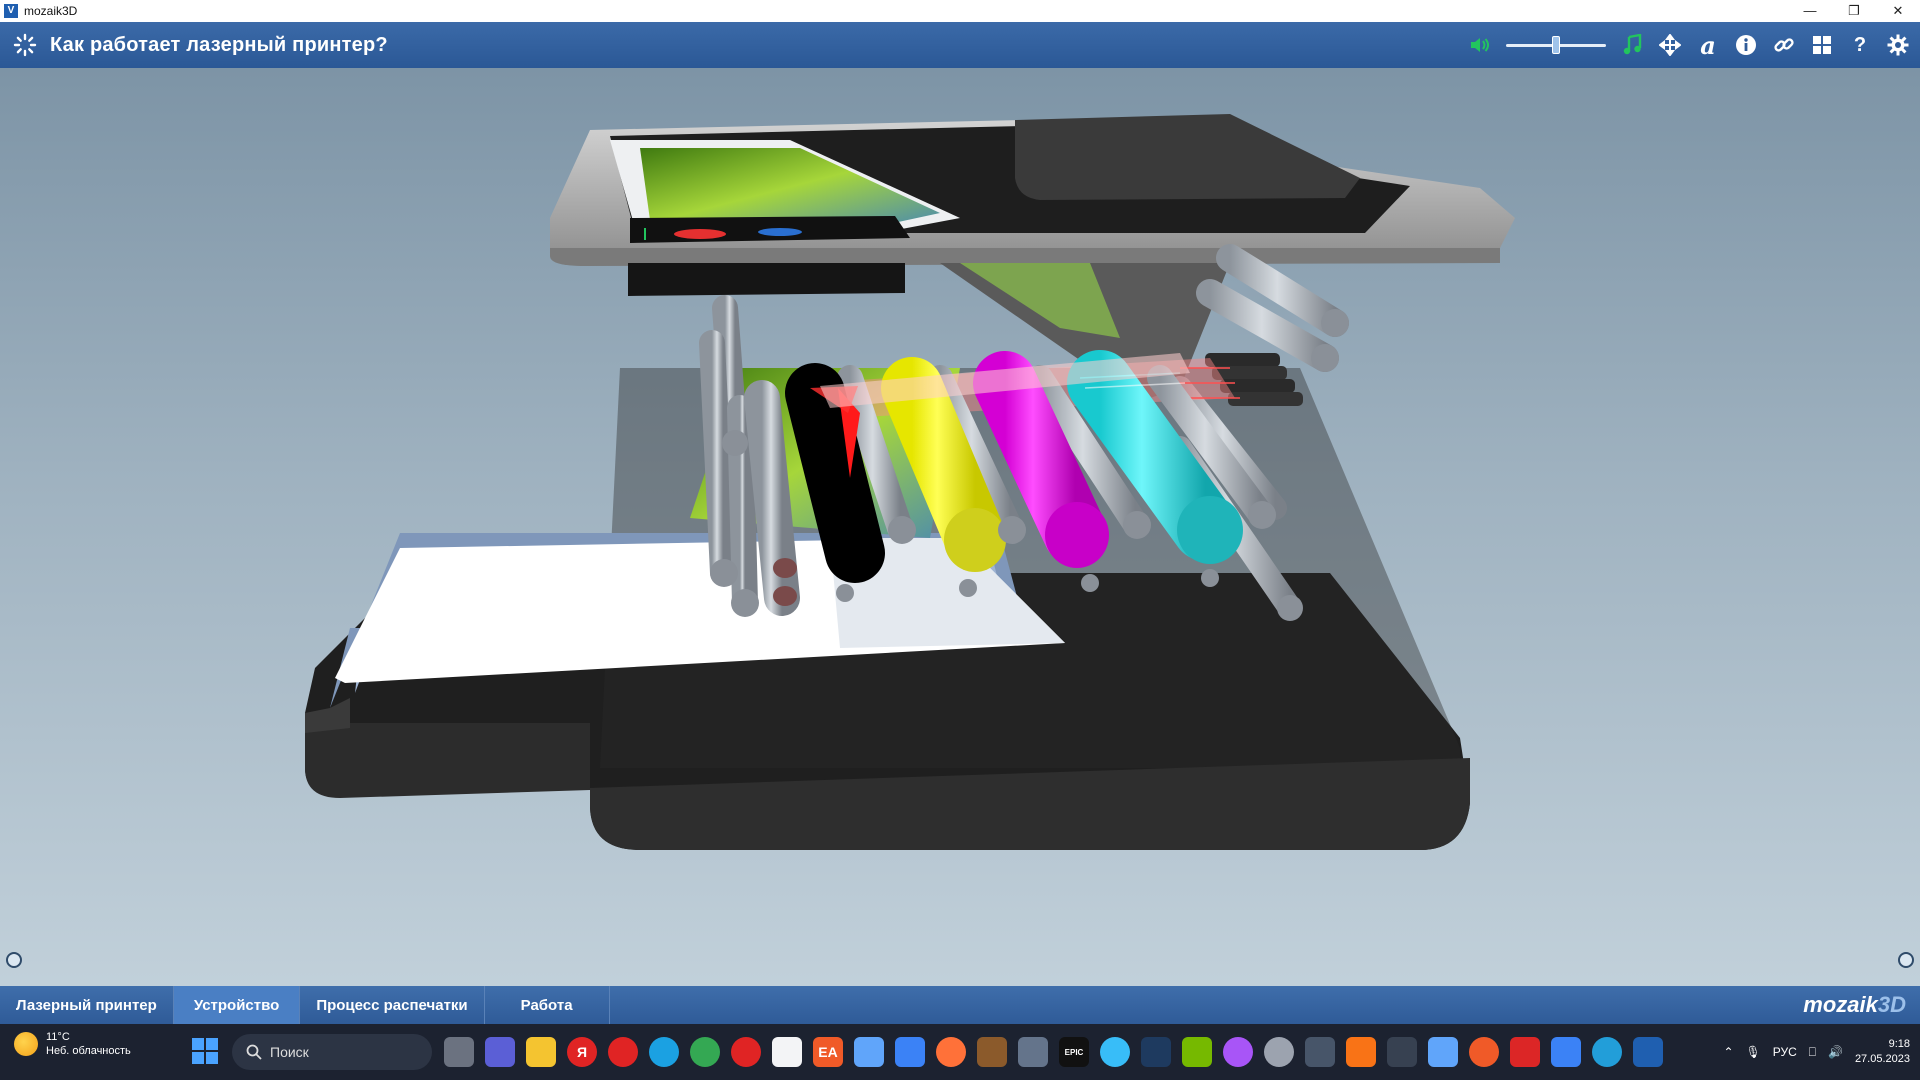 The height and width of the screenshot is (1080, 1920). What do you see at coordinates (787, 1052) in the screenshot?
I see `store-icon` at bounding box center [787, 1052].